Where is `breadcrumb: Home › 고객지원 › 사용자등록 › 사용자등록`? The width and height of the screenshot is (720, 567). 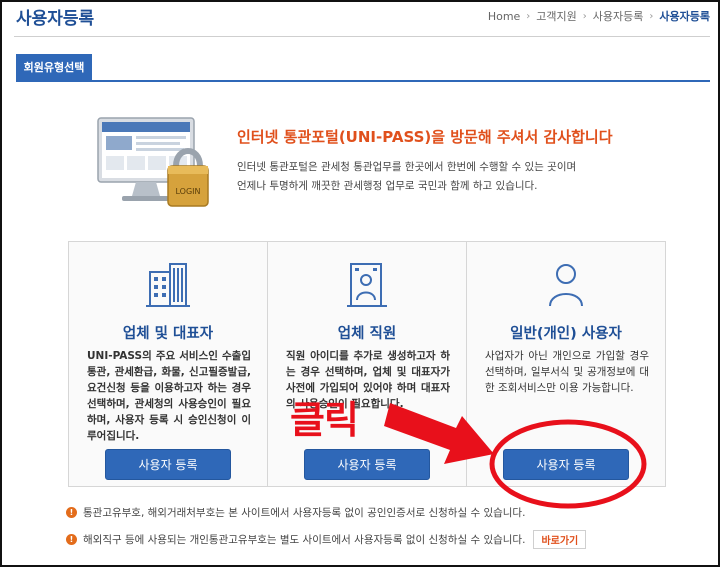 breadcrumb: Home › 고객지원 › 사용자등록 › 사용자등록 is located at coordinates (599, 16).